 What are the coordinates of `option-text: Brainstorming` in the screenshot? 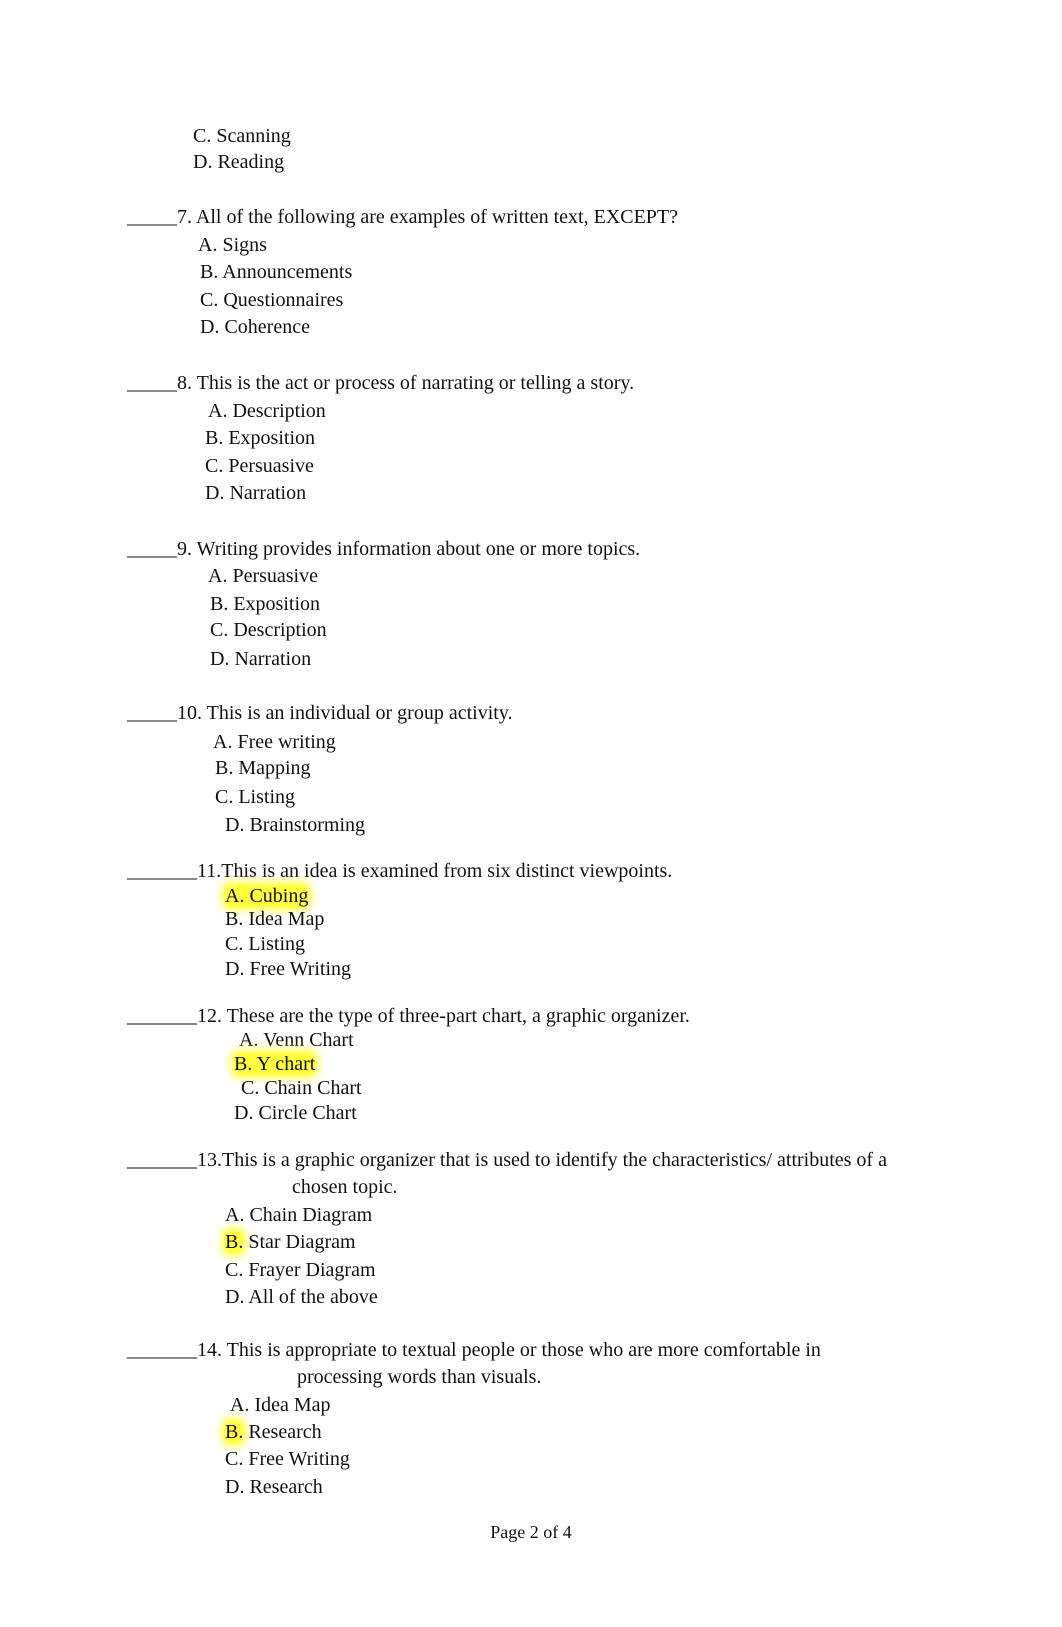 It's located at (307, 825).